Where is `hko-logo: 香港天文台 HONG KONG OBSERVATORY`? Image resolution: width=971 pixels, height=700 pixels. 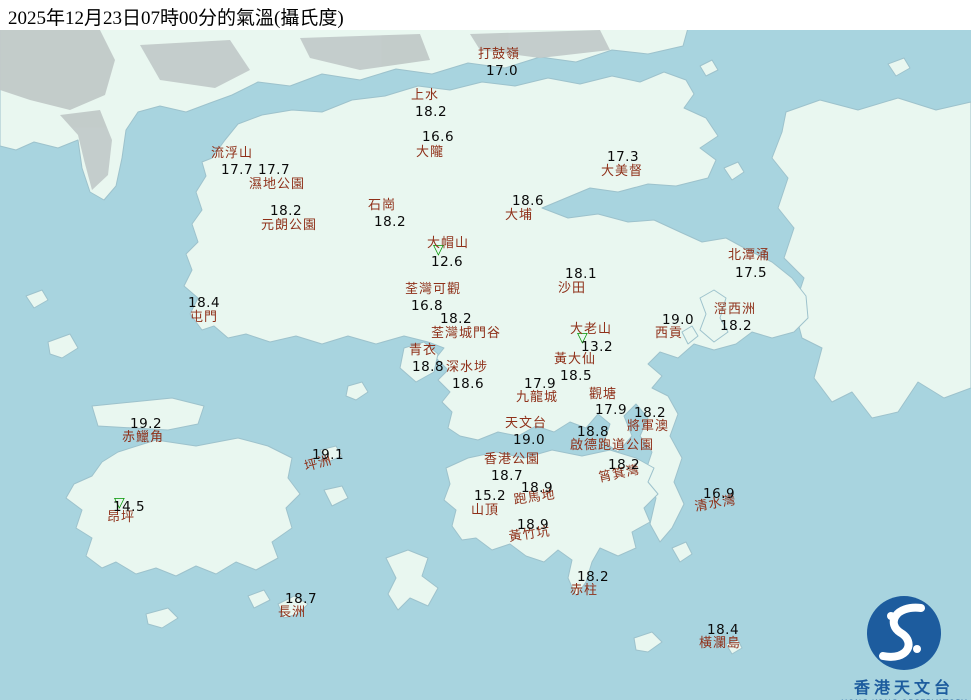 hko-logo: 香港天文台 HONG KONG OBSERVATORY is located at coordinates (904, 647).